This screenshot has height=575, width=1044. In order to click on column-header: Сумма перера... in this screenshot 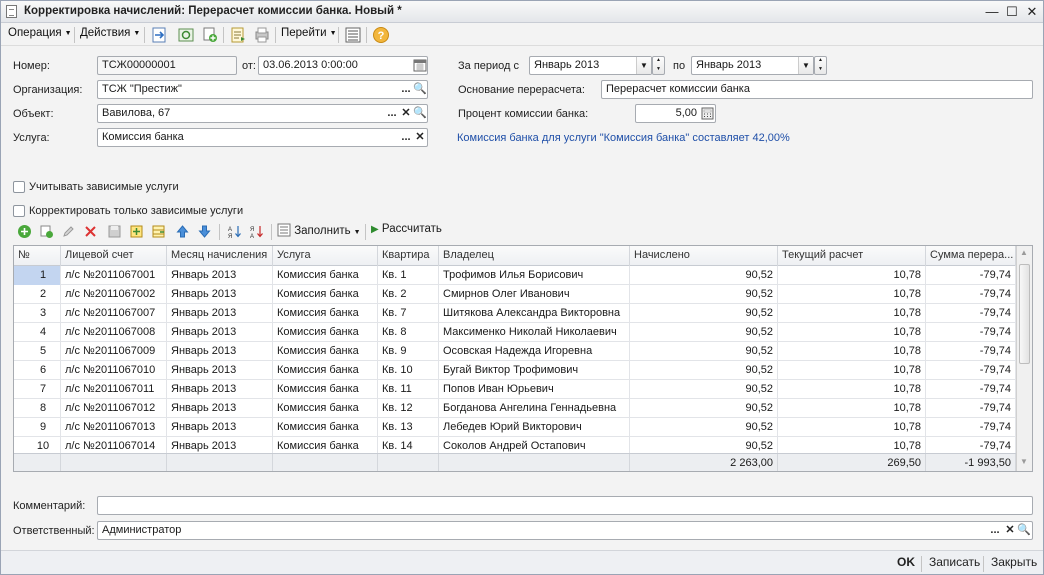, I will do `click(971, 256)`.